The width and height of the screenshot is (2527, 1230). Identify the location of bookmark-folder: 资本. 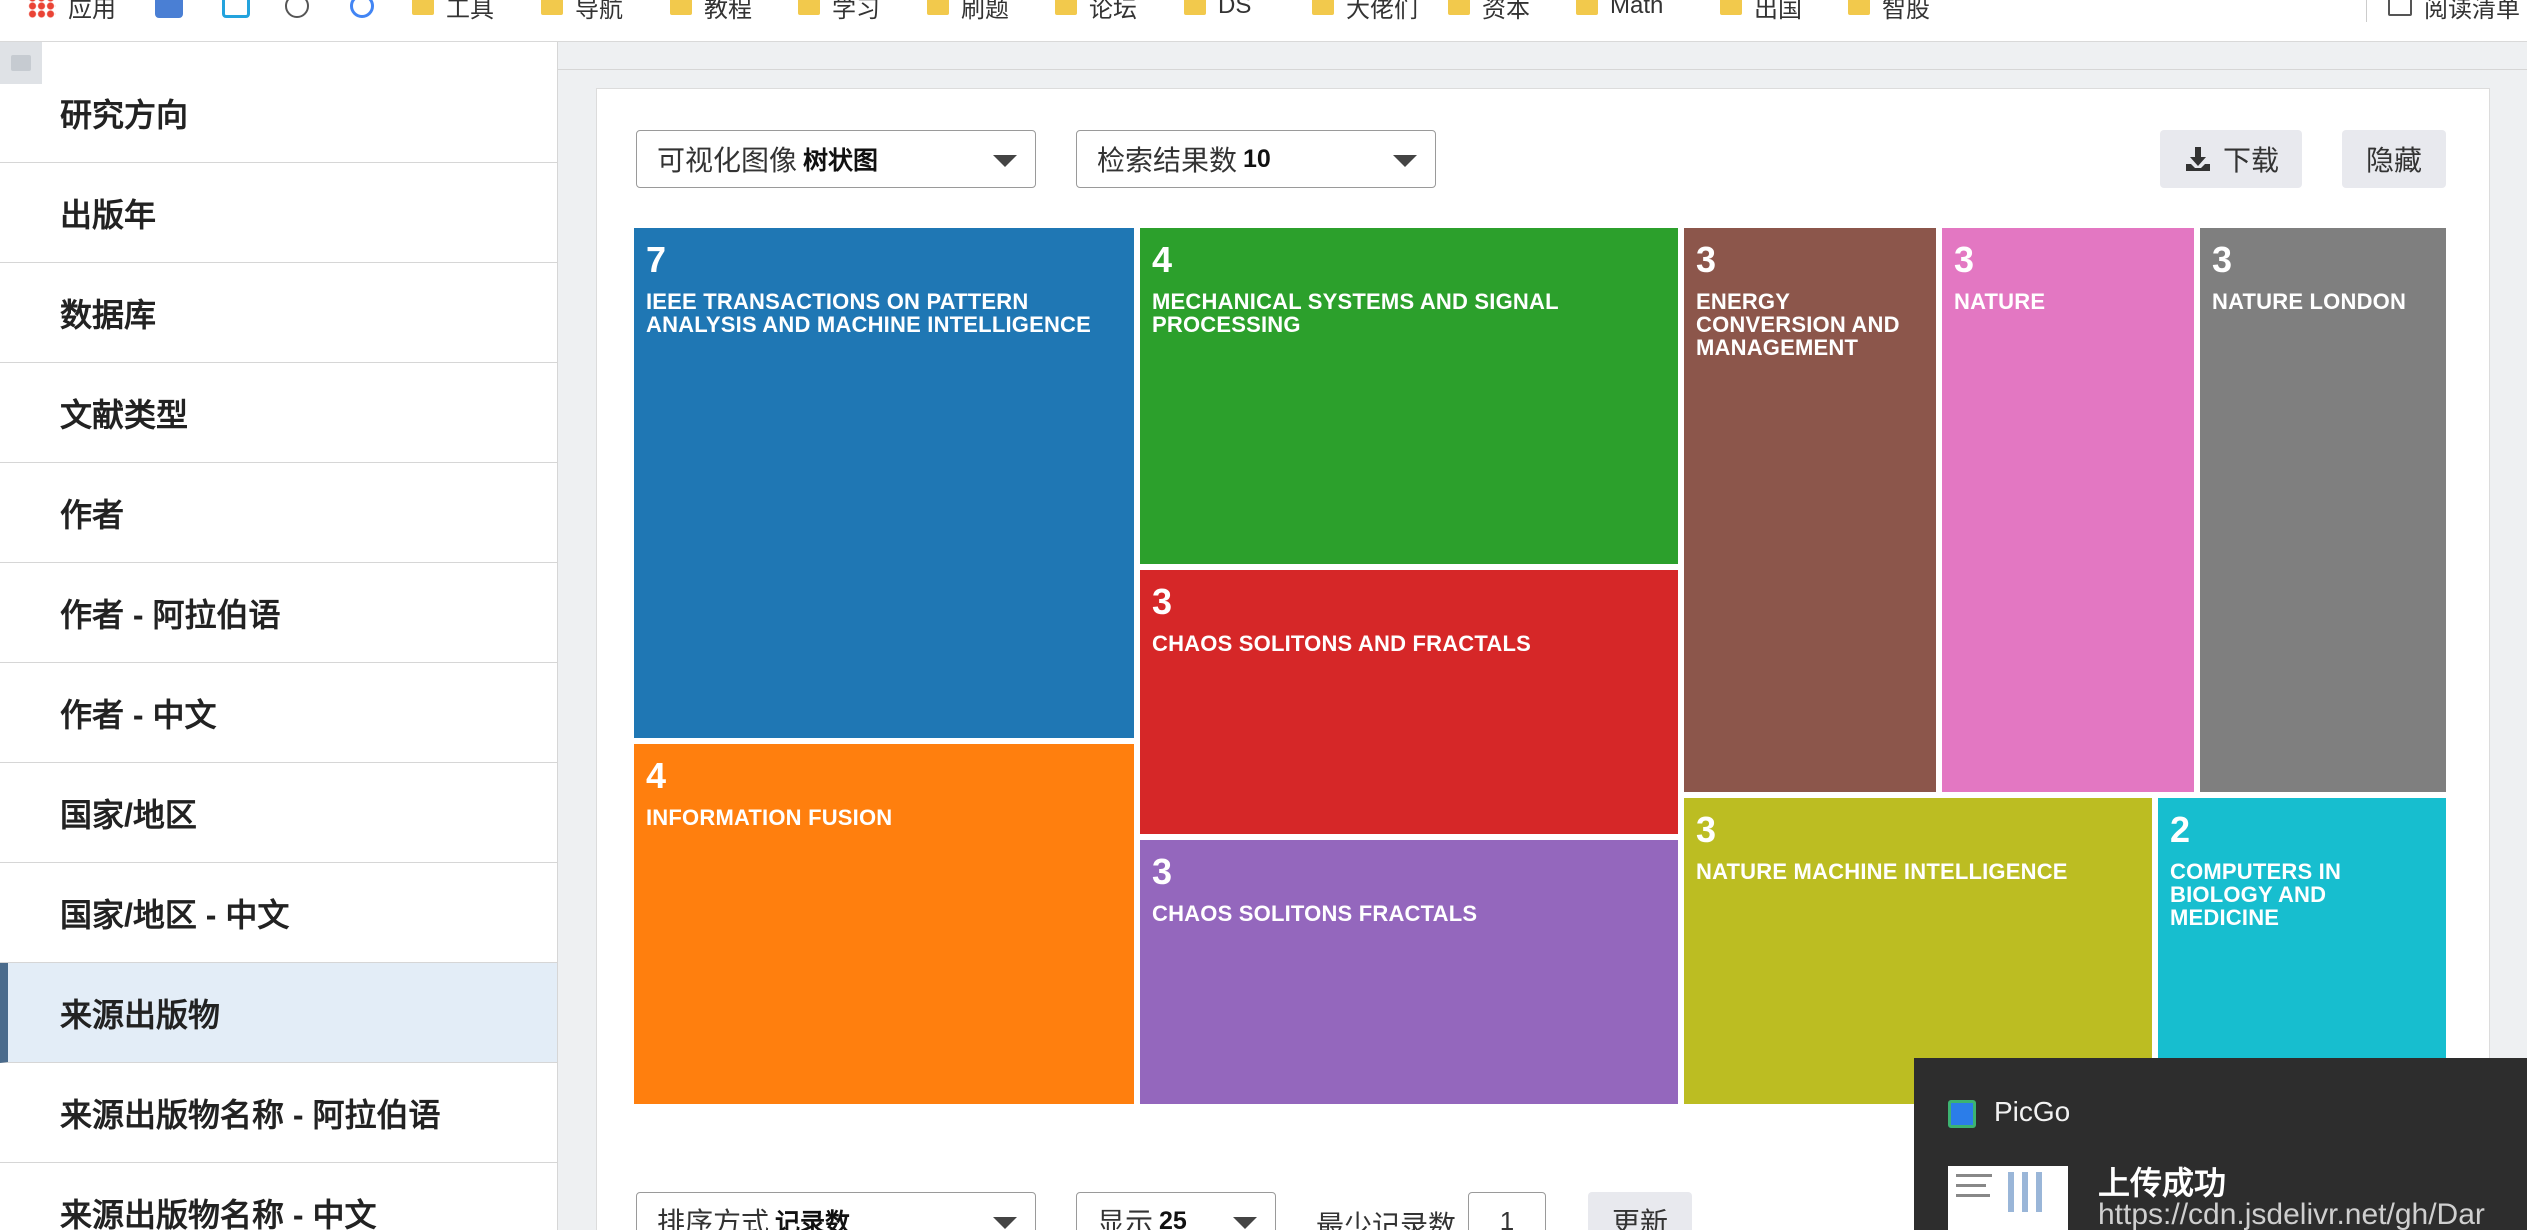
(1489, 11).